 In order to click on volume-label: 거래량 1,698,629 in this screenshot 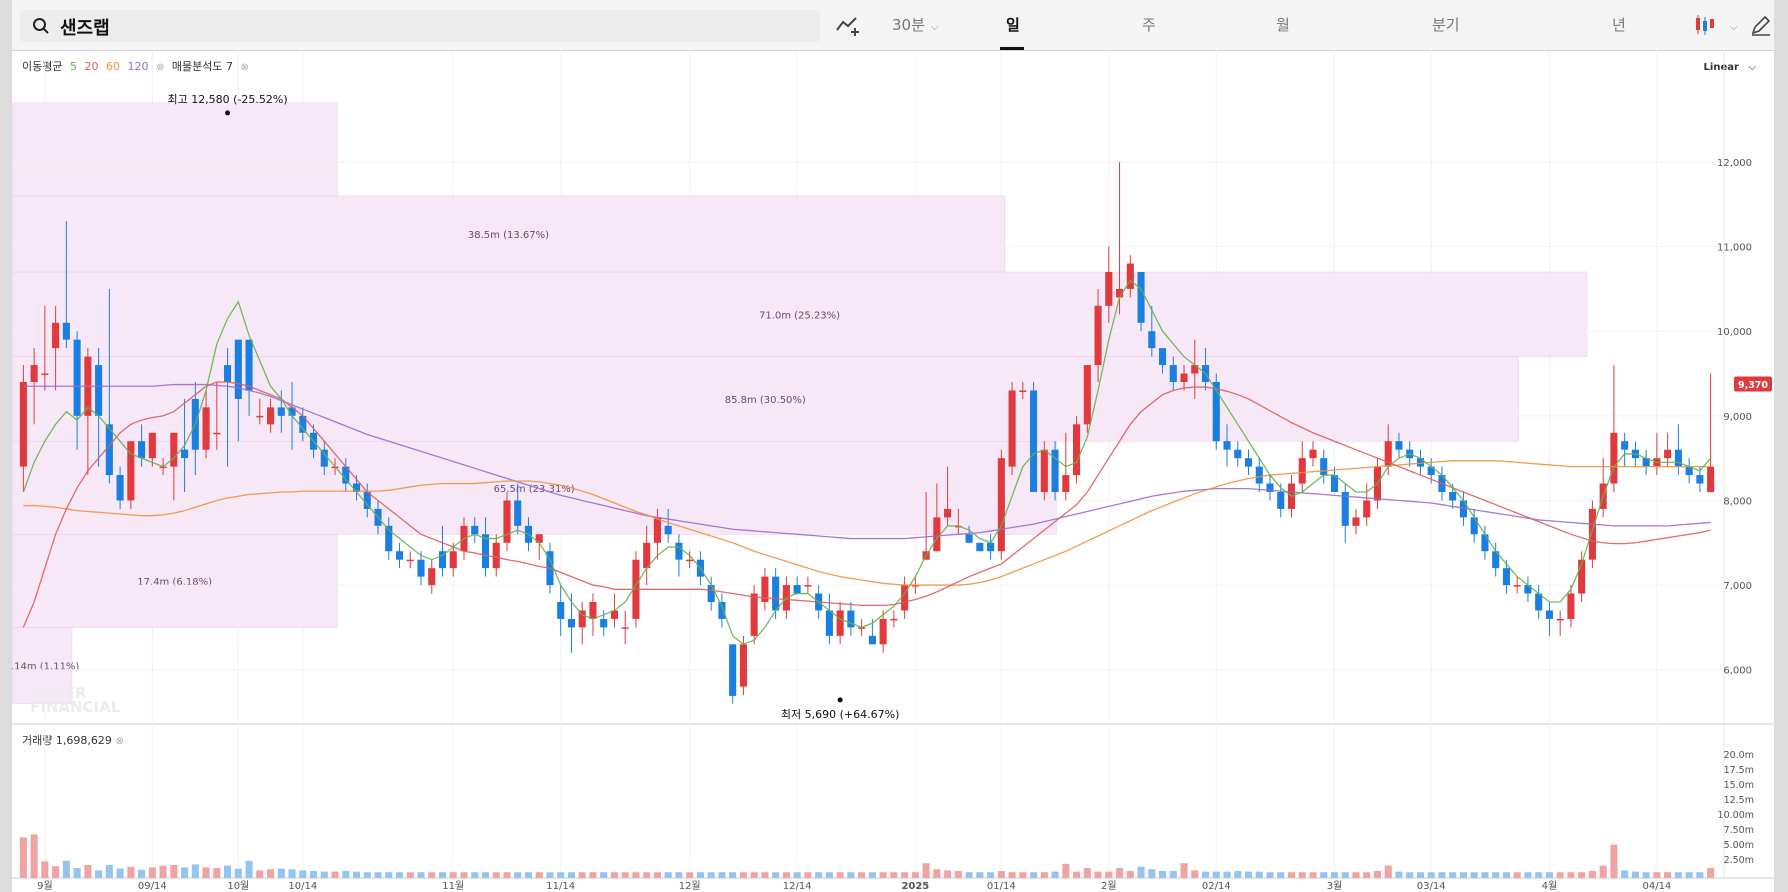, I will do `click(67, 740)`.